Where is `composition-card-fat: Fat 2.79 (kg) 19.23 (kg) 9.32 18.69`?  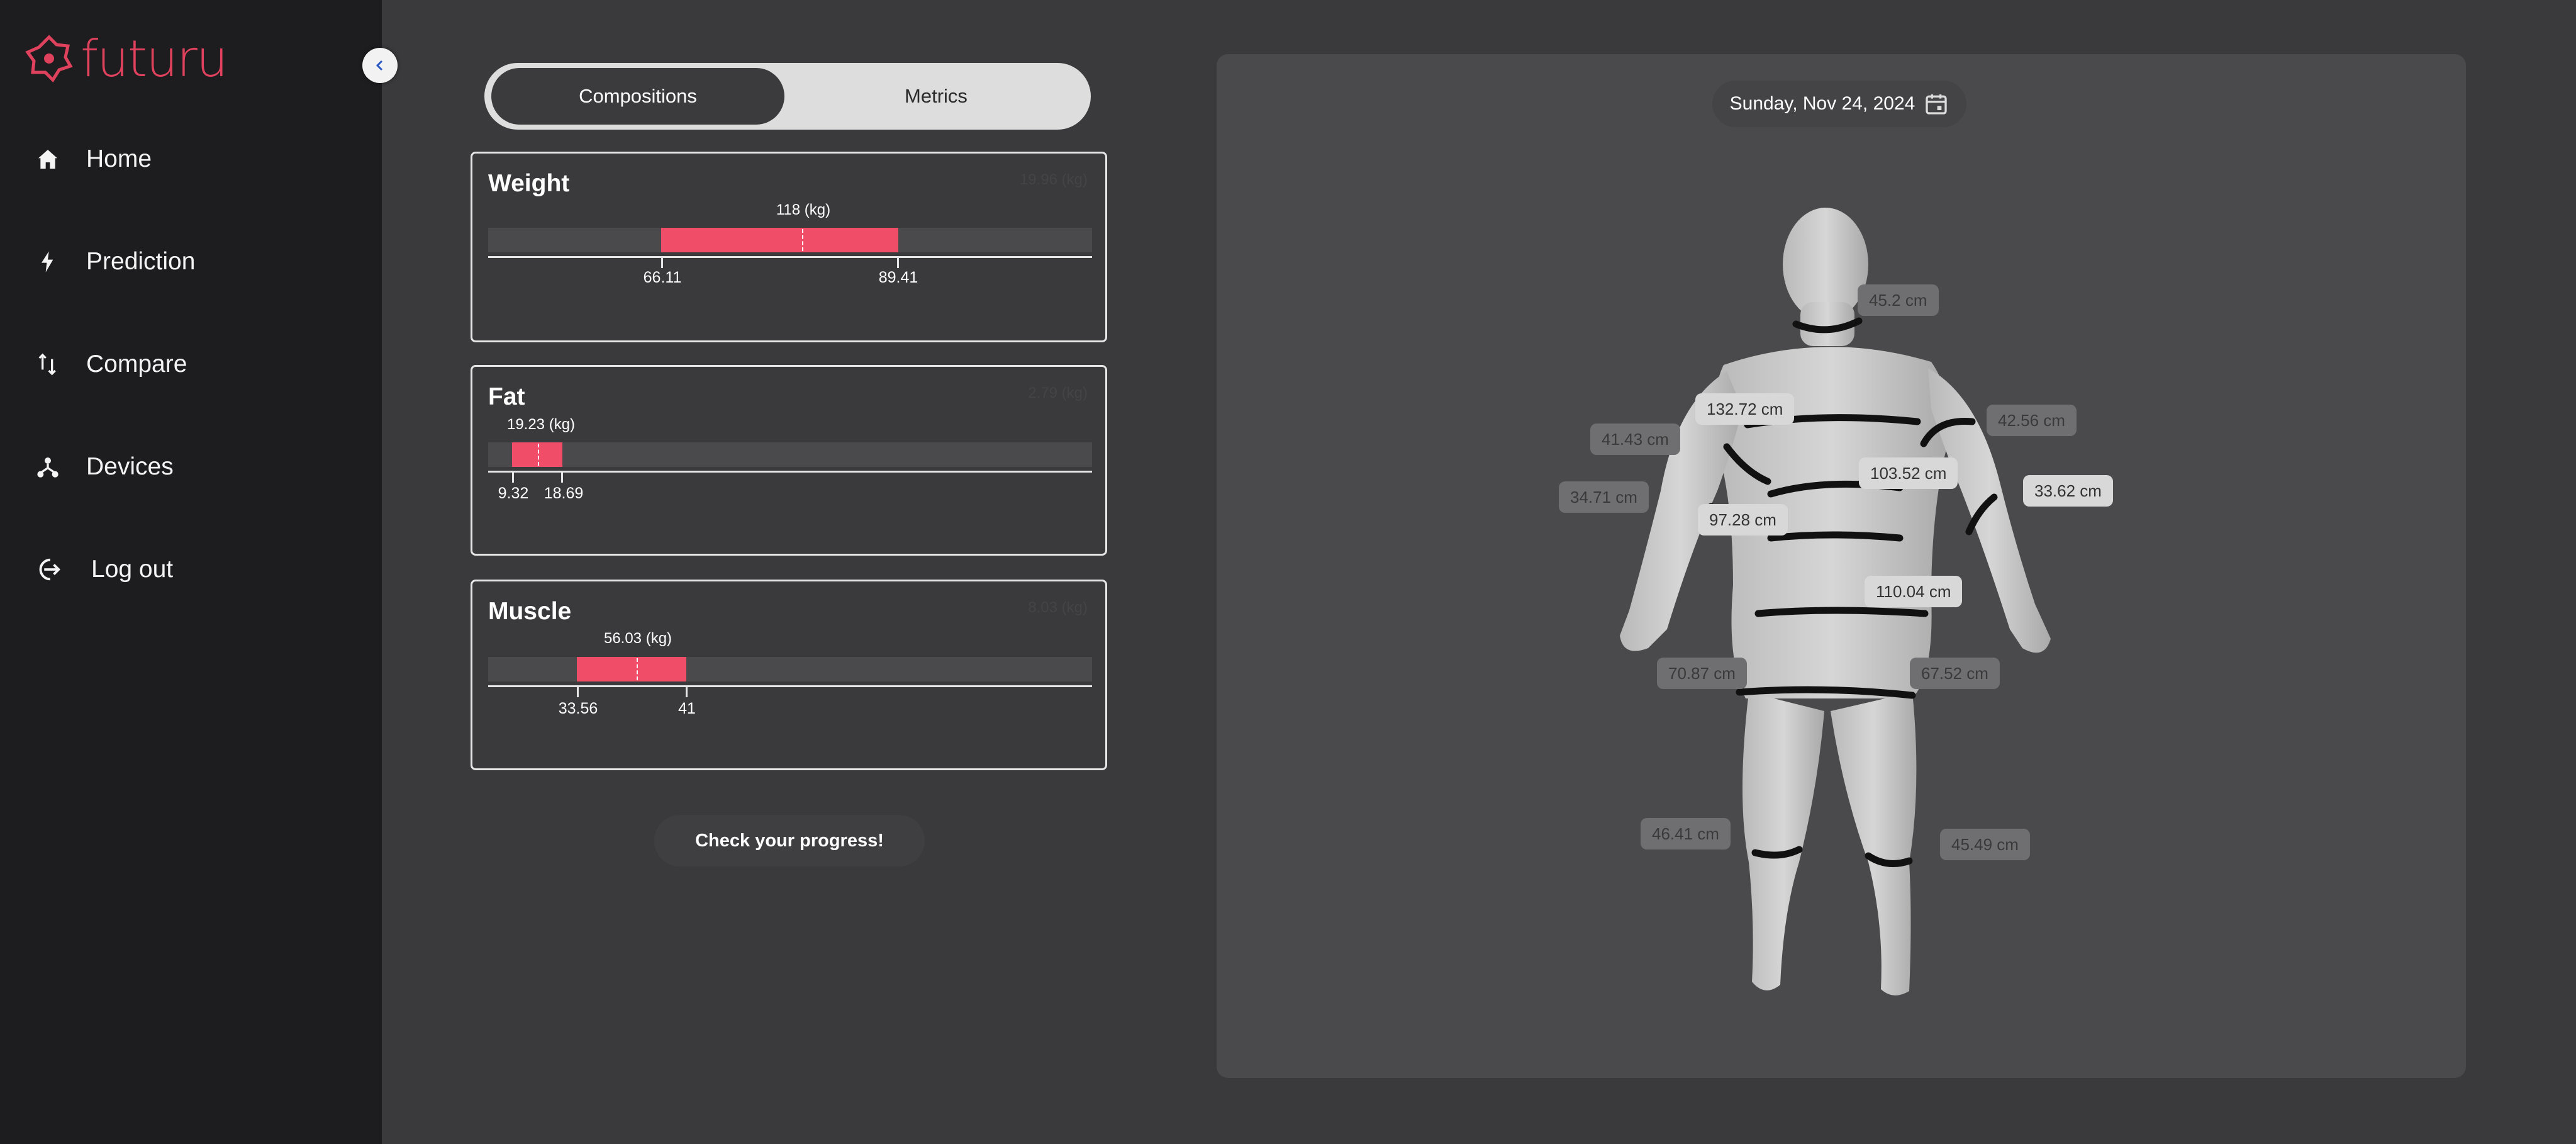
composition-card-fat: Fat 2.79 (kg) 19.23 (kg) 9.32 18.69 is located at coordinates (789, 460).